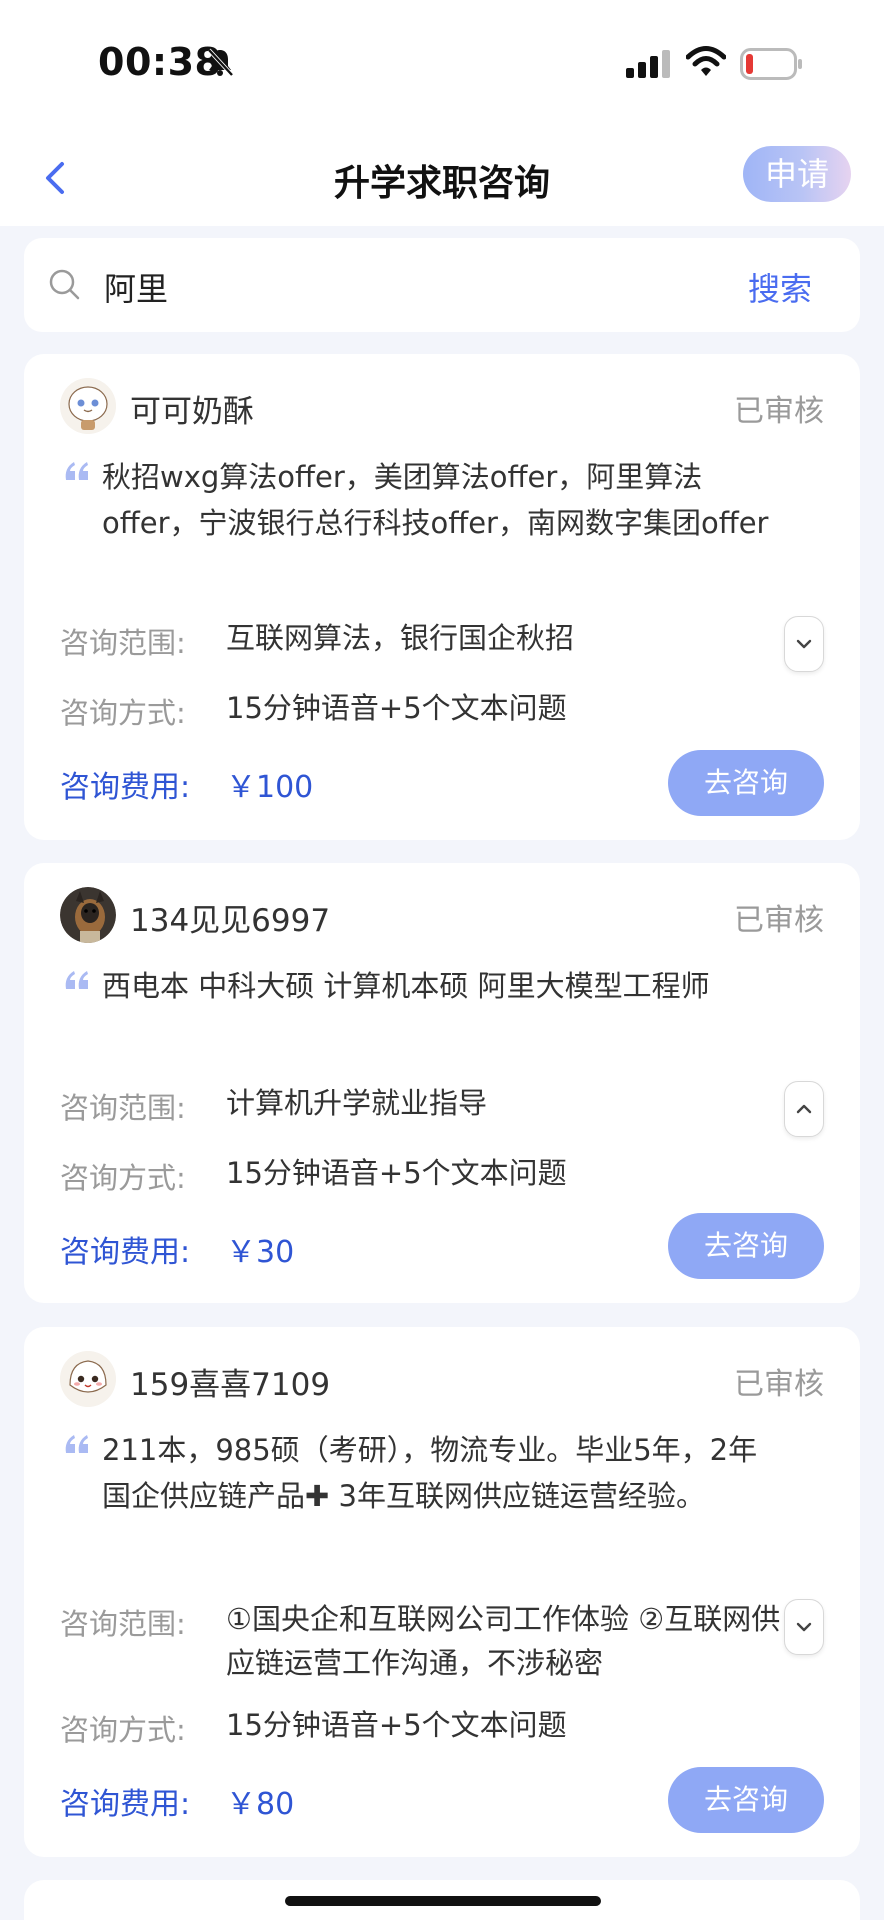  I want to click on username: 159喜喜7109, so click(230, 1385).